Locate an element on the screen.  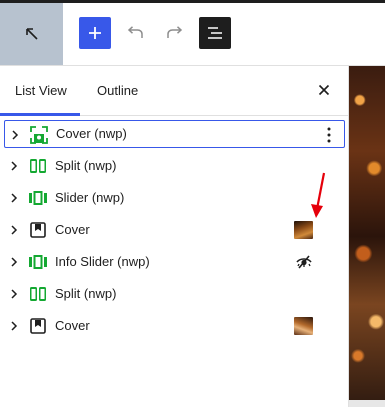
tab-outline: Outline is located at coordinates (117, 90).